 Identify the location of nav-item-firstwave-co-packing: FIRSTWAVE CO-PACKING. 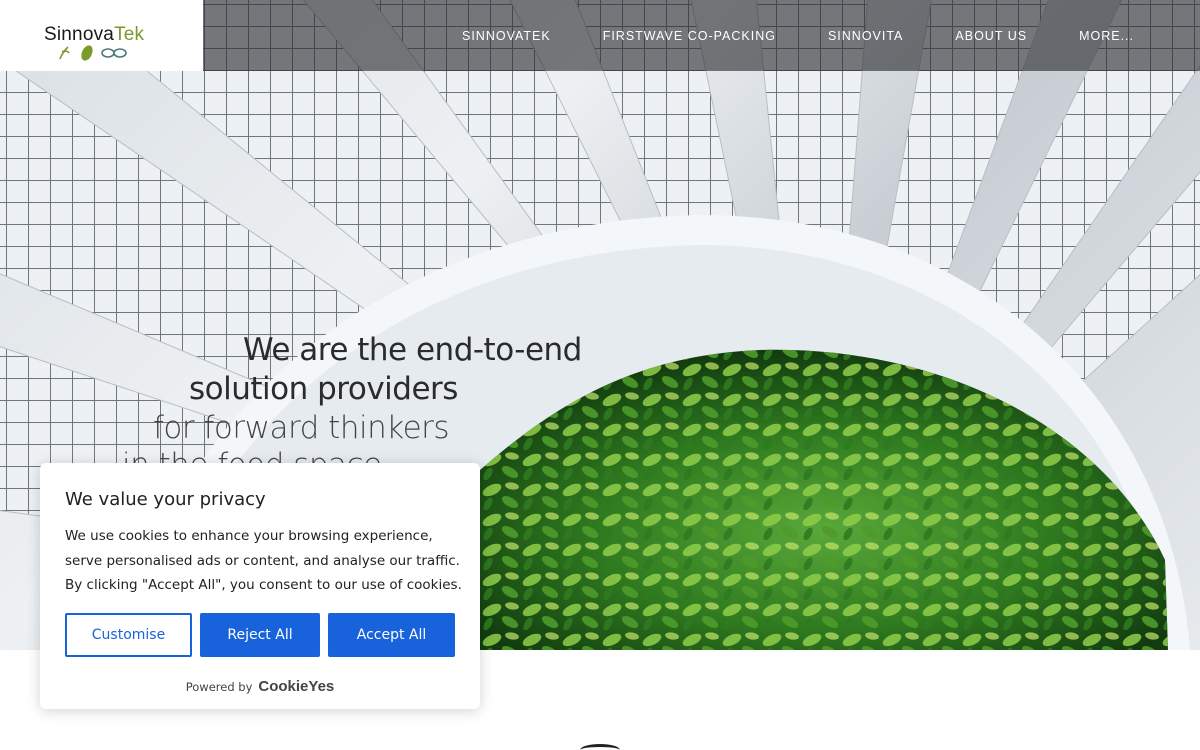
(689, 36).